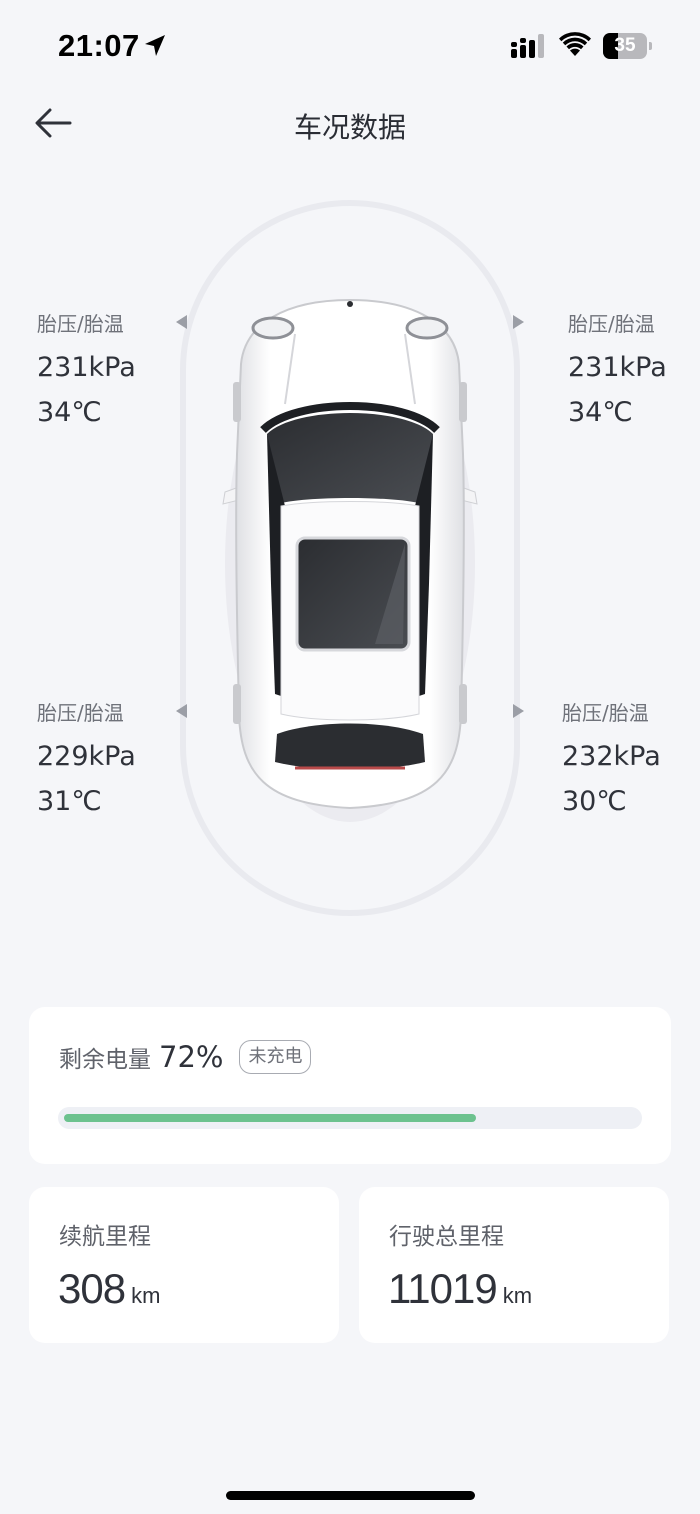  I want to click on battery-card: 剩余电量 72% 未充电, so click(350, 1085).